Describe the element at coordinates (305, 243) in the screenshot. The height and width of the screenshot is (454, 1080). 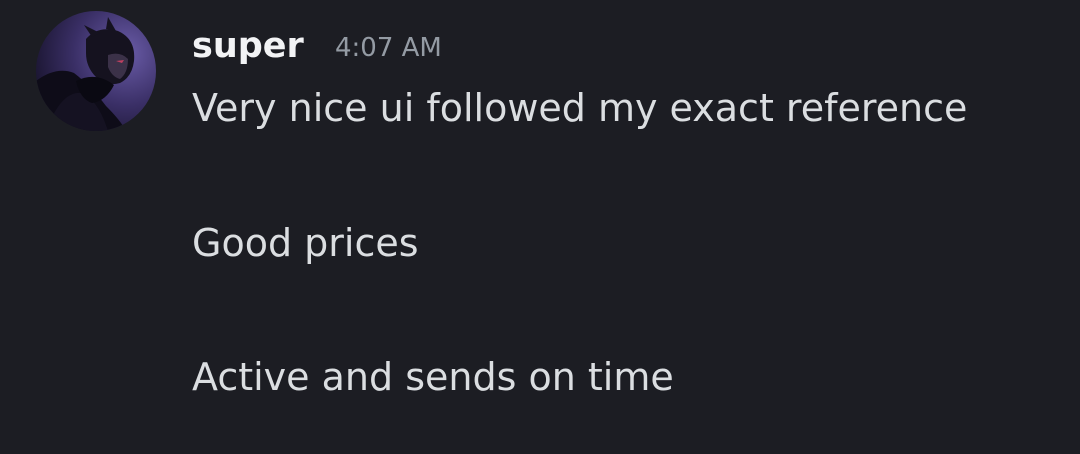
I see `message-line: Good prices` at that location.